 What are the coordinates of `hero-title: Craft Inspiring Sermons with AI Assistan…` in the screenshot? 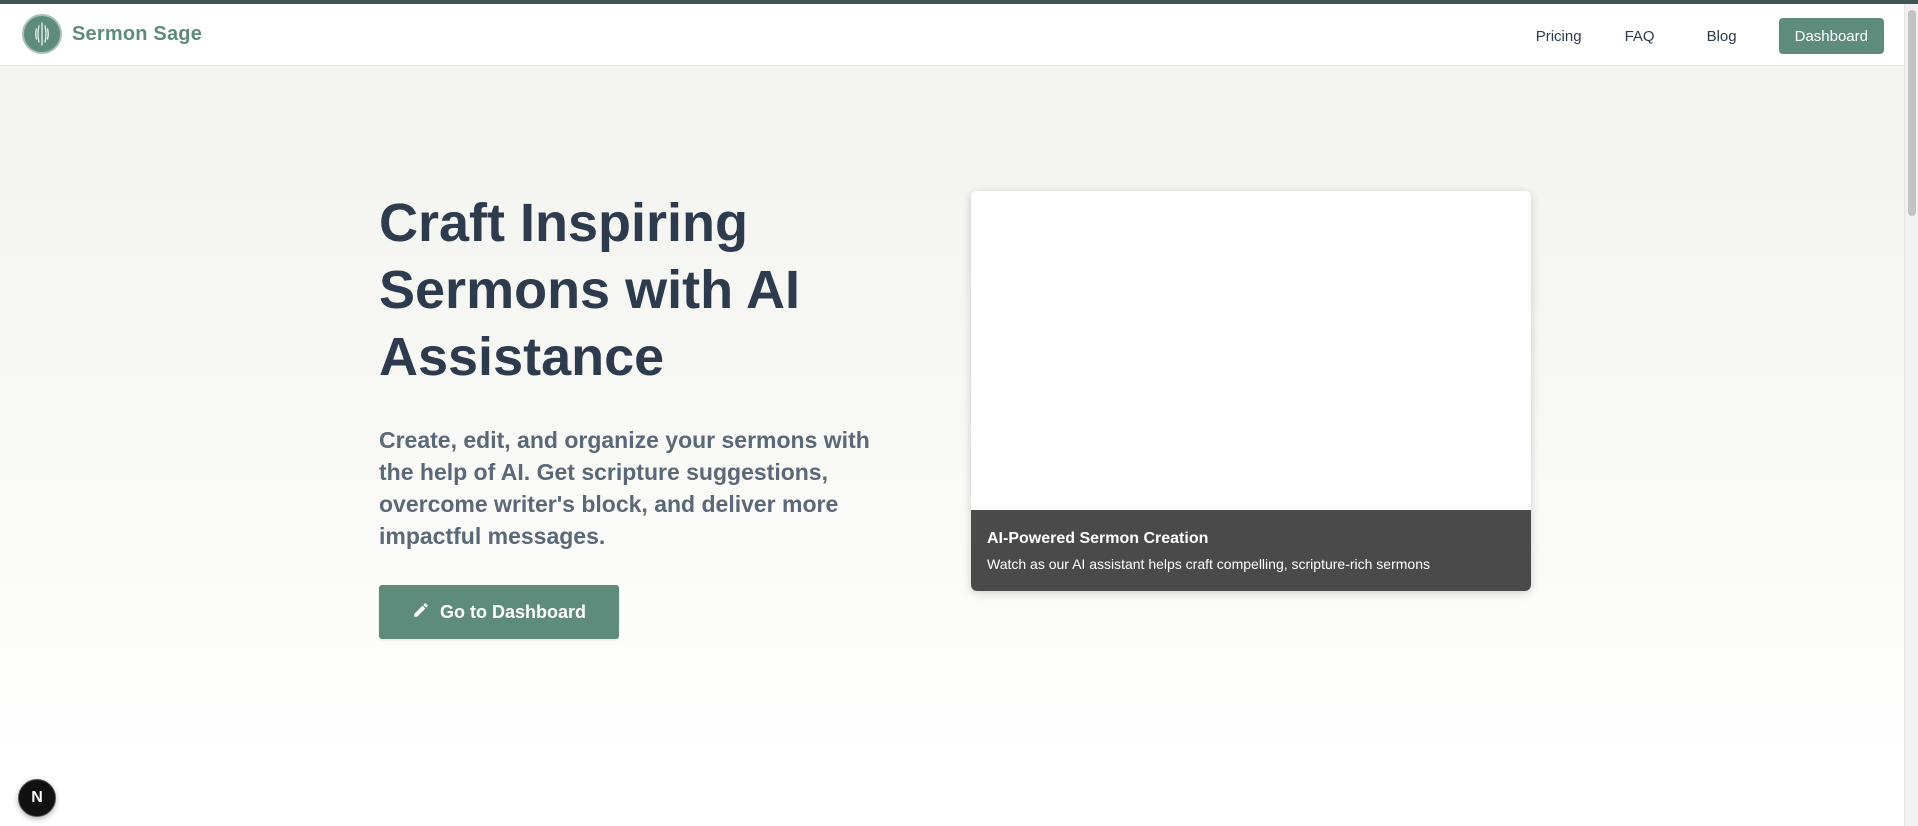 It's located at (590, 290).